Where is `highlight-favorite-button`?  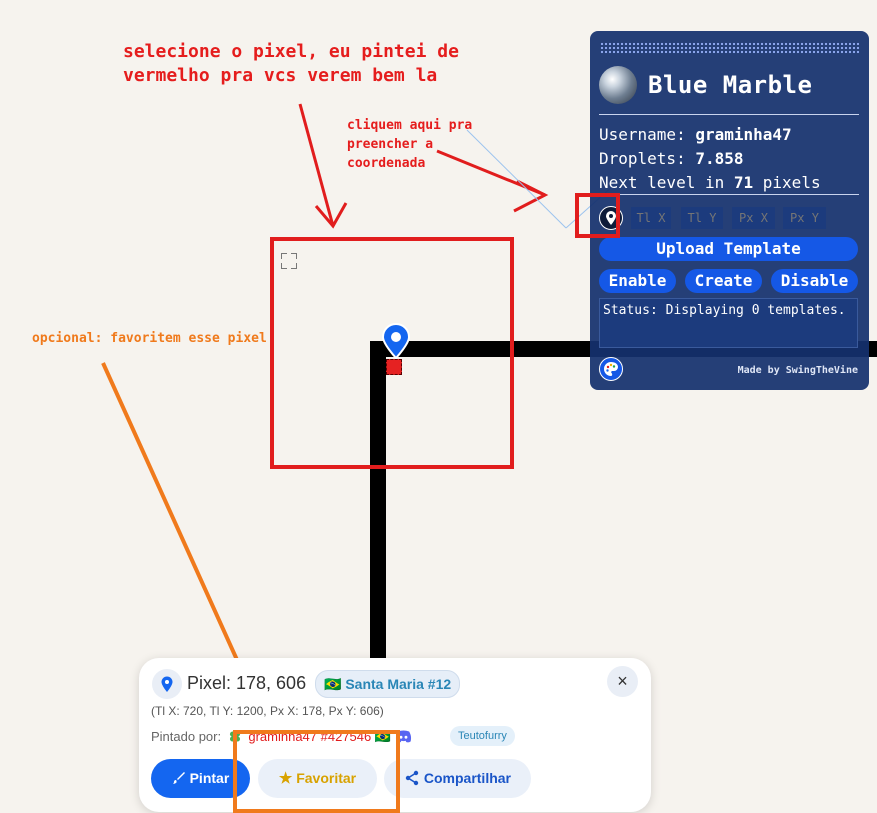 highlight-favorite-button is located at coordinates (316, 771).